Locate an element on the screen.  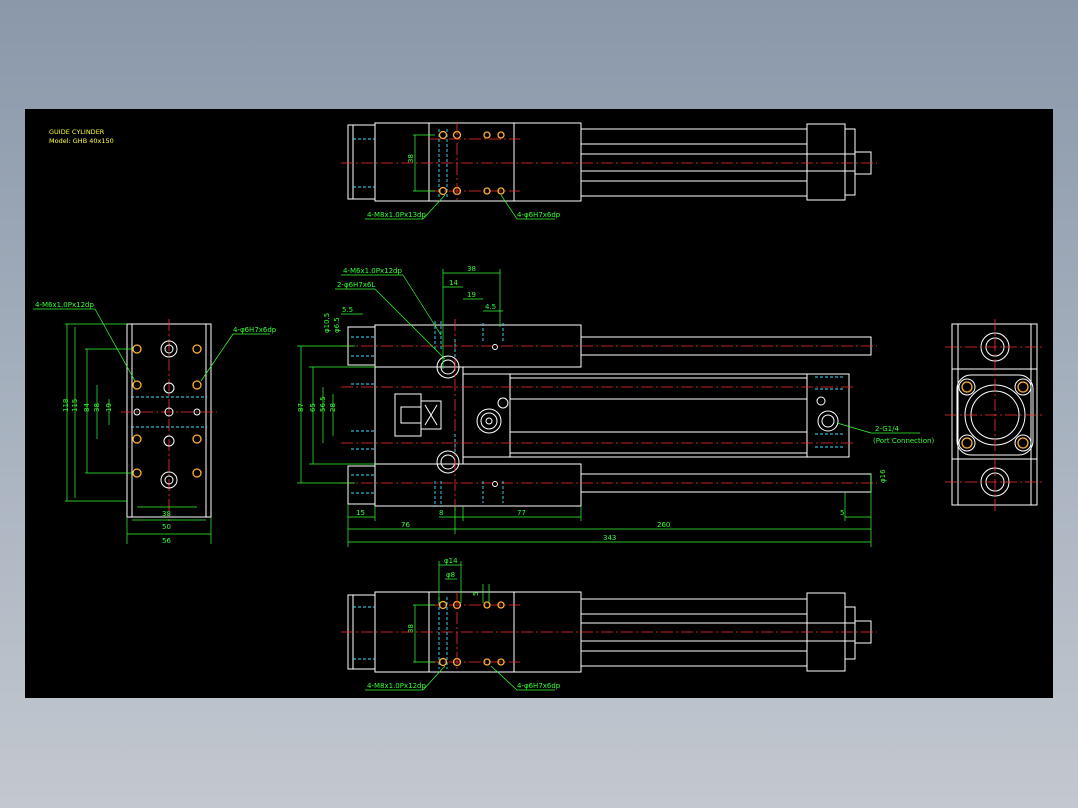
dim-m-76: 76 is located at coordinates (405, 525).